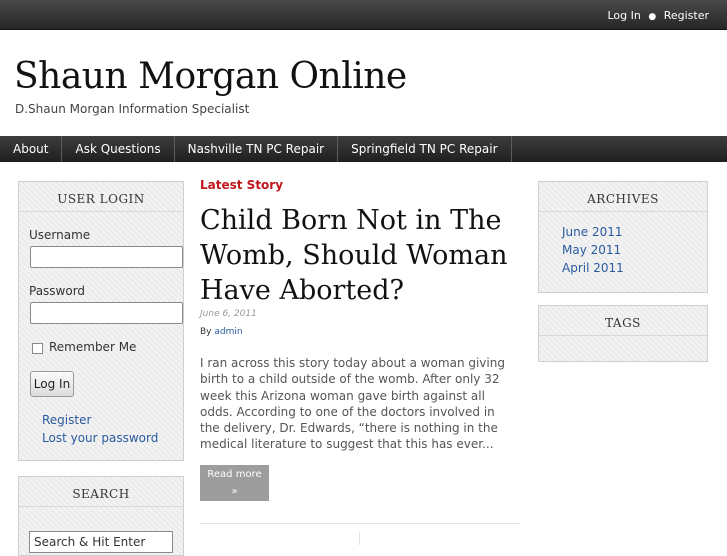  I want to click on search-widget: SEARCH Search & Hit Enter, so click(101, 516).